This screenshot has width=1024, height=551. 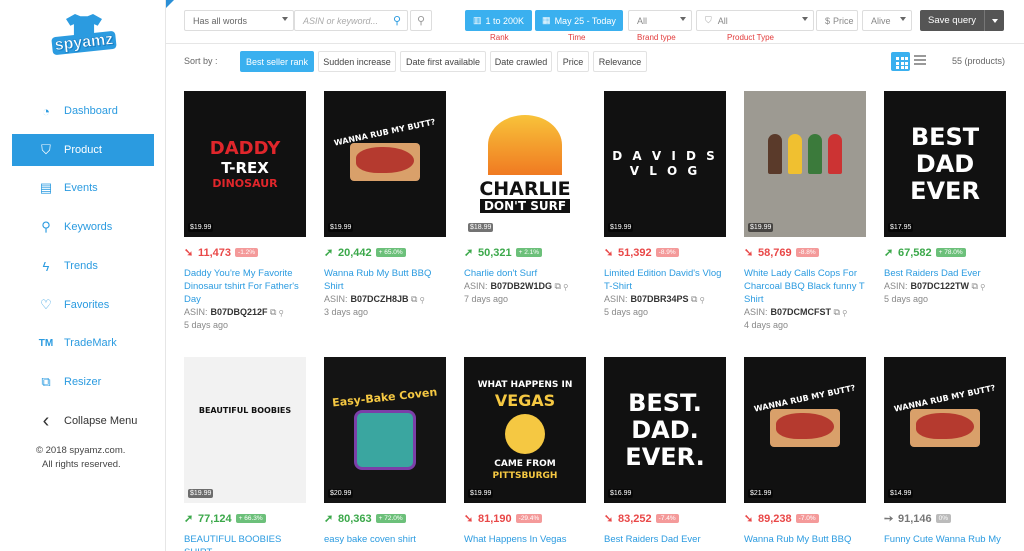 I want to click on product-type-select: ⛉ All, so click(x=755, y=20).